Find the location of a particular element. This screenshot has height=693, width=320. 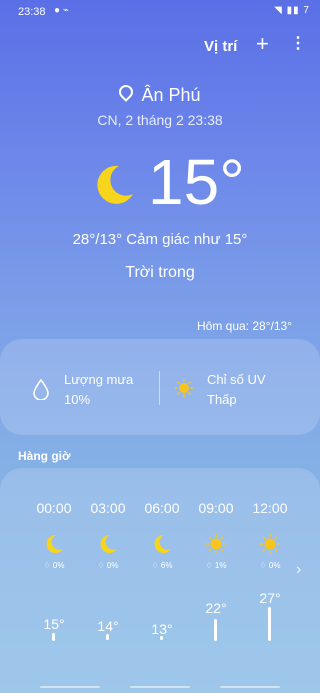

location-title: Ân Phú is located at coordinates (160, 94).